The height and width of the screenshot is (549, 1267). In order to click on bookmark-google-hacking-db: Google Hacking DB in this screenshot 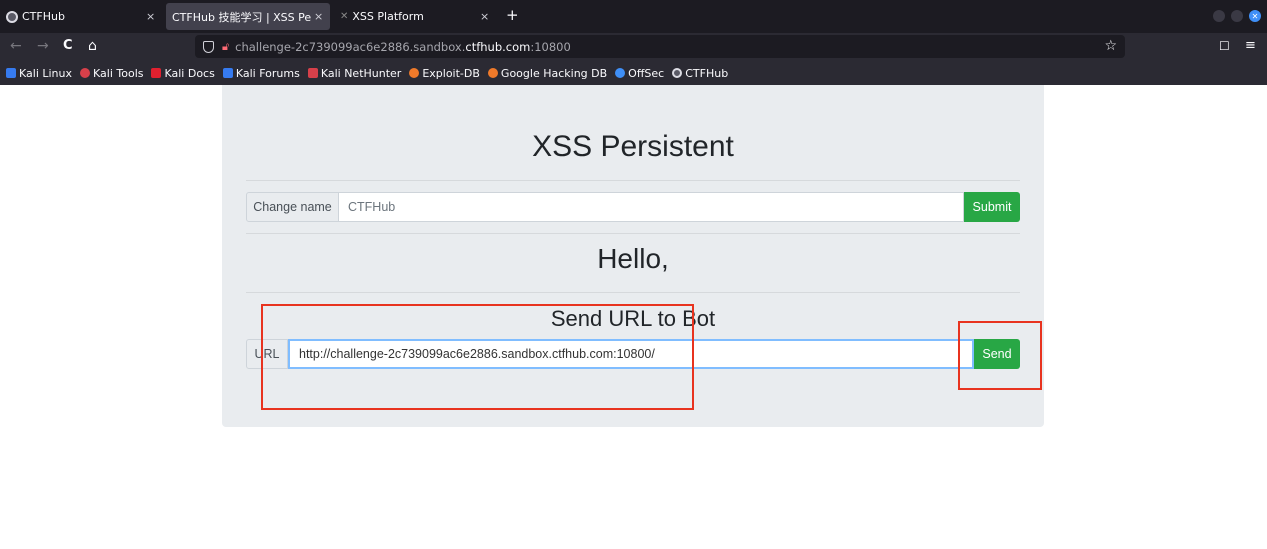, I will do `click(547, 73)`.